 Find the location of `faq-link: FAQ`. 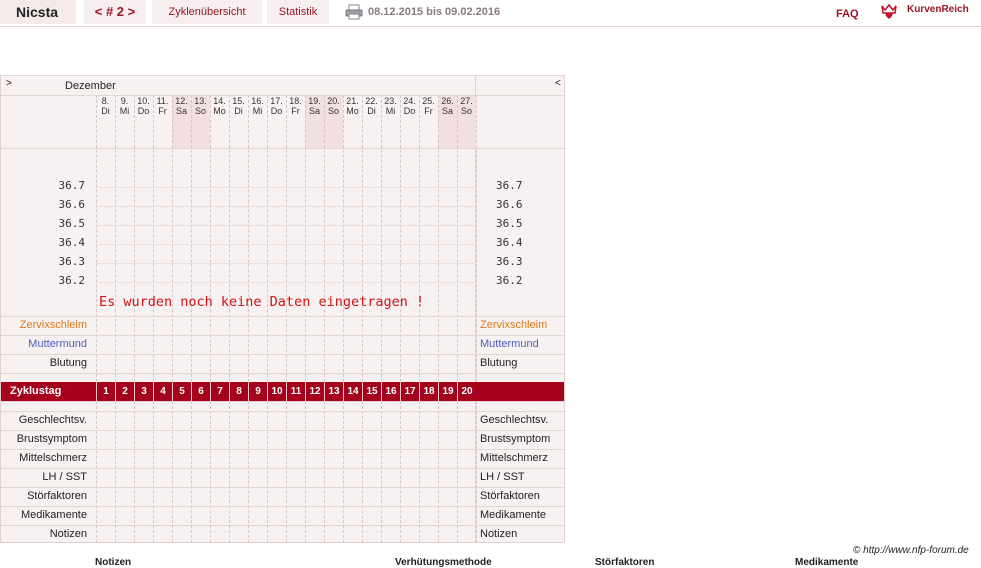

faq-link: FAQ is located at coordinates (847, 14).